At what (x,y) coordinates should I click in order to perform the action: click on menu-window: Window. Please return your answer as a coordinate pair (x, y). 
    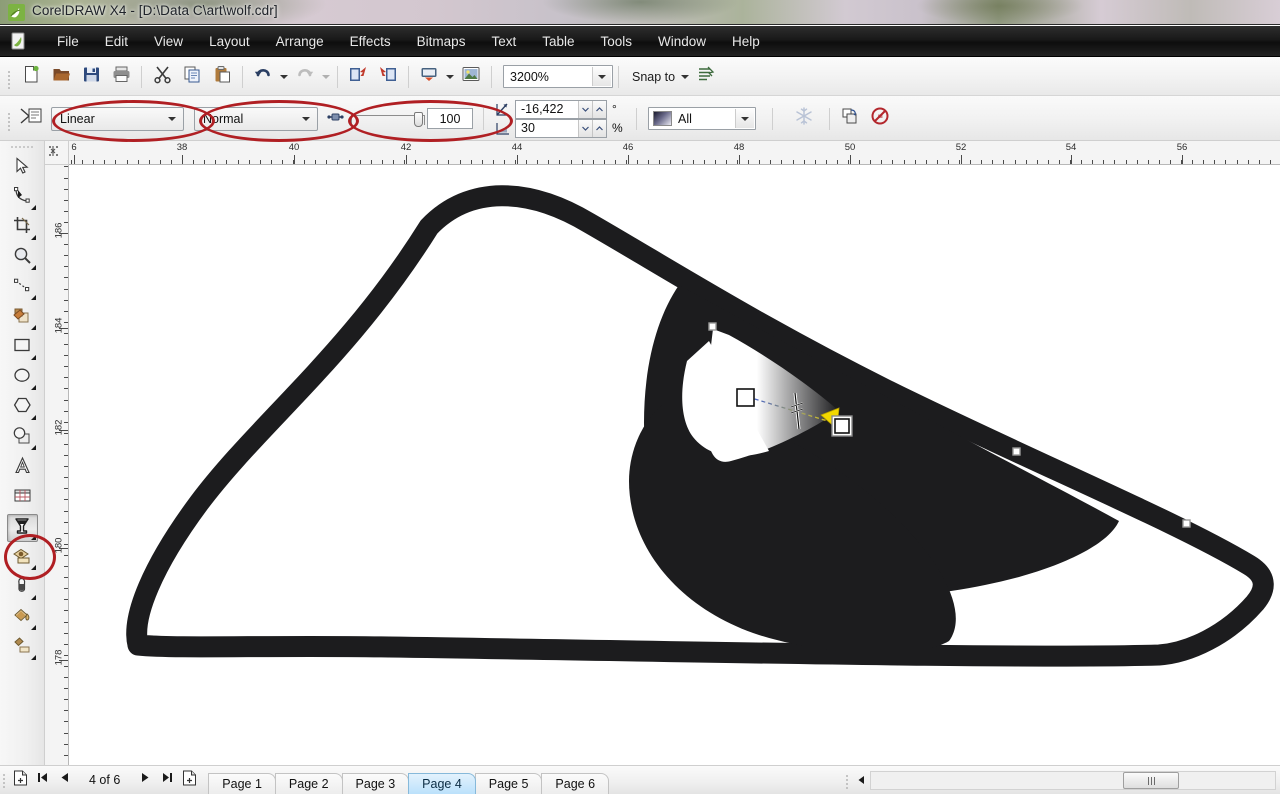
    Looking at the image, I should click on (682, 42).